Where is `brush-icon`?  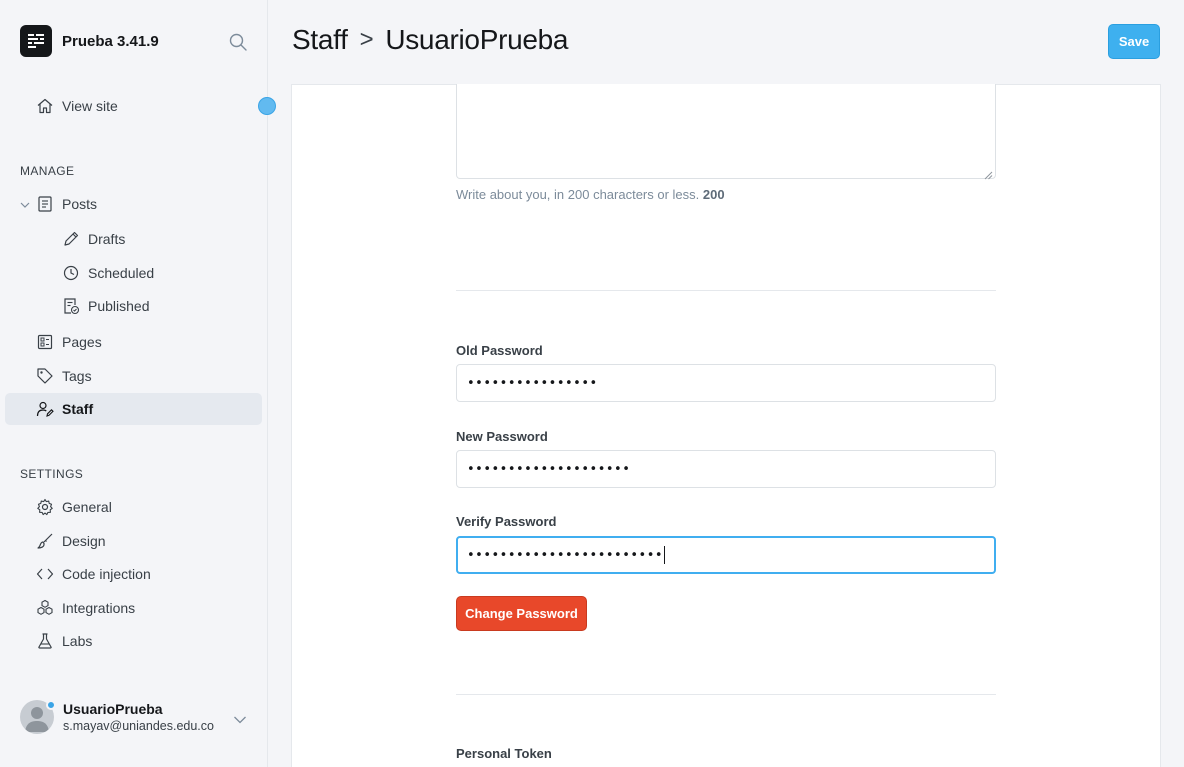 brush-icon is located at coordinates (45, 541).